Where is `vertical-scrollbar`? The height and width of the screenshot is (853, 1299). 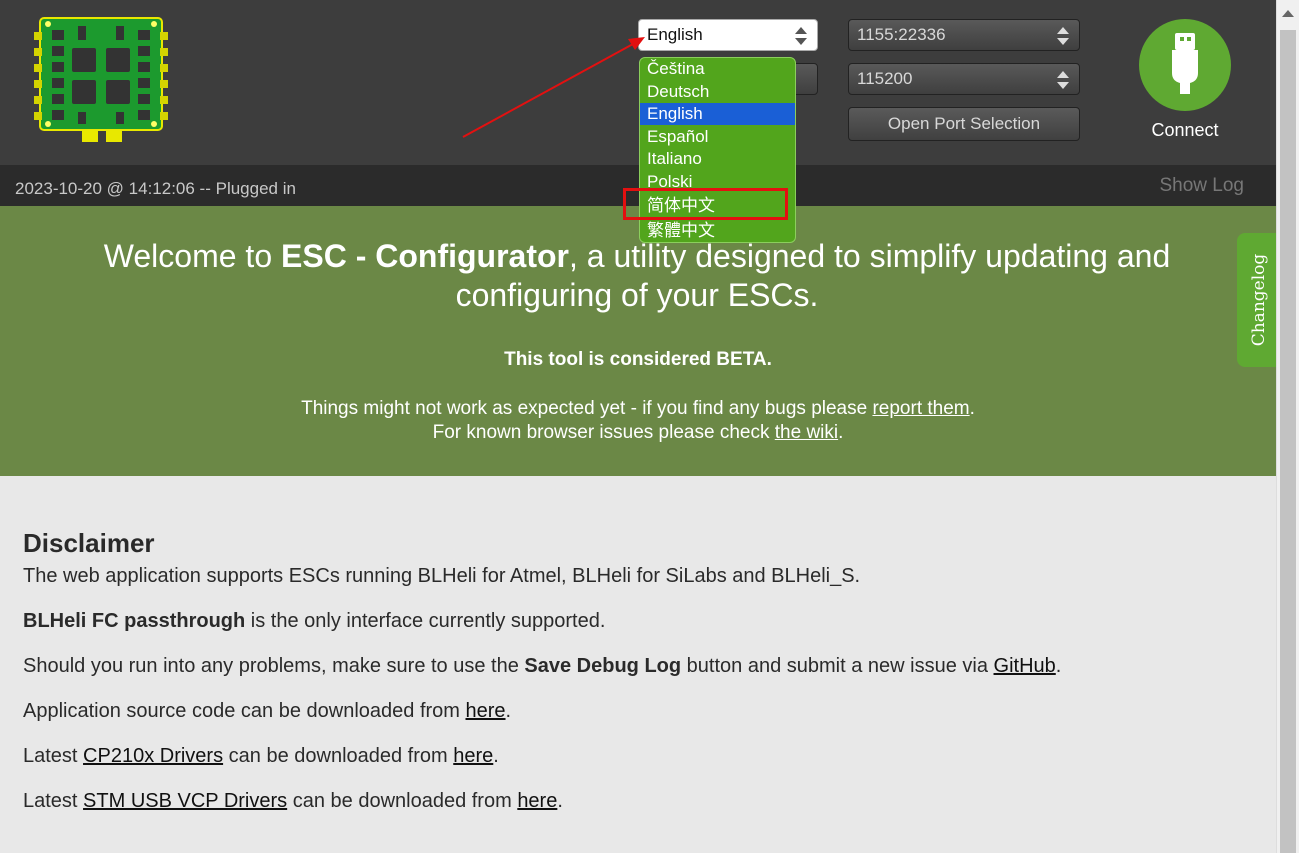 vertical-scrollbar is located at coordinates (1287, 426).